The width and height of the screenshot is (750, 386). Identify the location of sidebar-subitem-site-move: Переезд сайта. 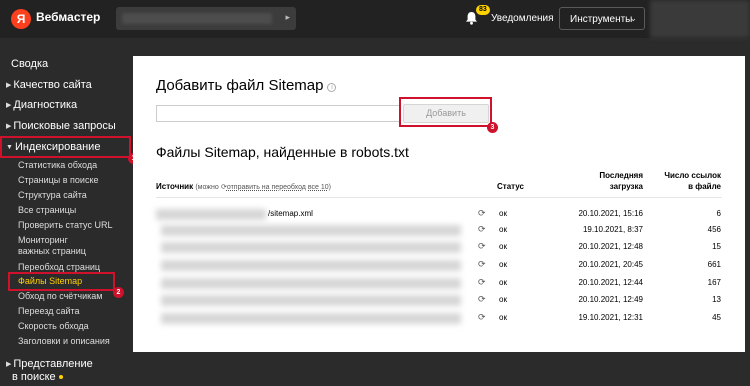
(49, 311).